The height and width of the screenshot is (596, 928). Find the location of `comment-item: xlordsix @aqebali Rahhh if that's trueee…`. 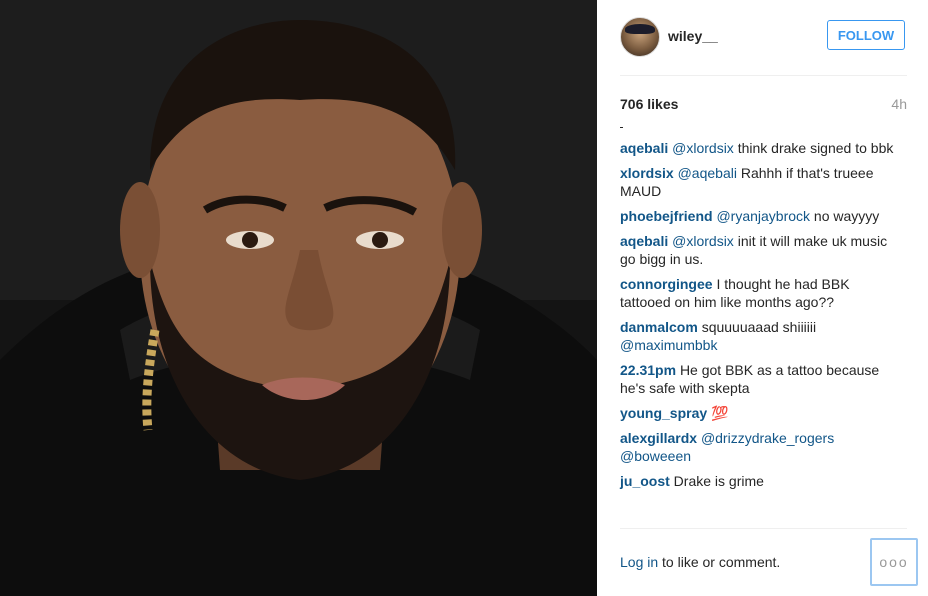

comment-item: xlordsix @aqebali Rahhh if that's trueee… is located at coordinates (760, 182).